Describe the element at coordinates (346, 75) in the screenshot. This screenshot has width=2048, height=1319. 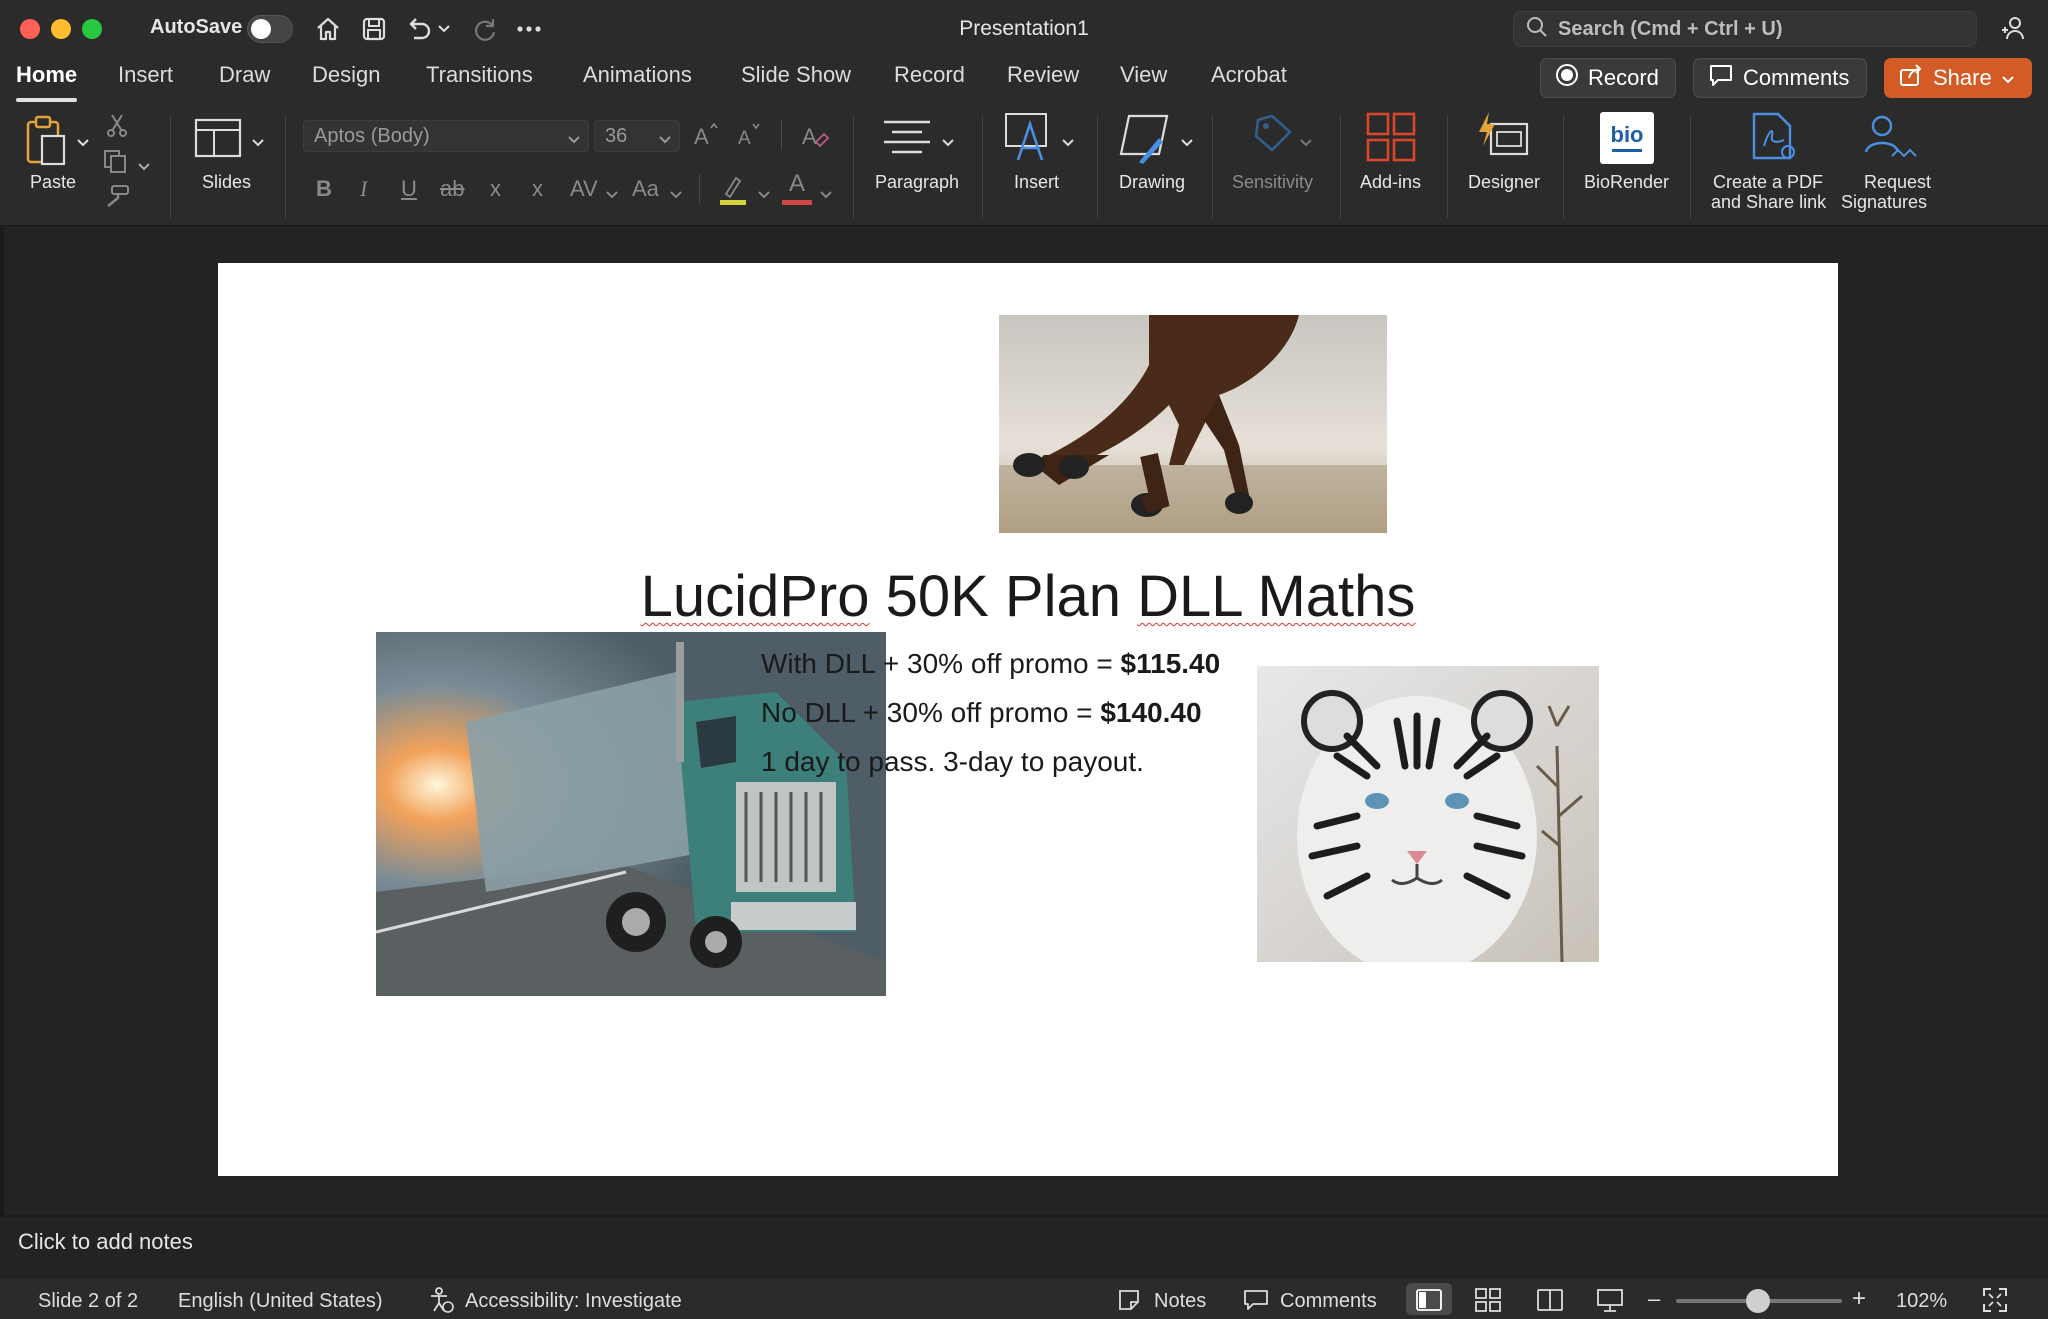
I see `tab-design: Design` at that location.